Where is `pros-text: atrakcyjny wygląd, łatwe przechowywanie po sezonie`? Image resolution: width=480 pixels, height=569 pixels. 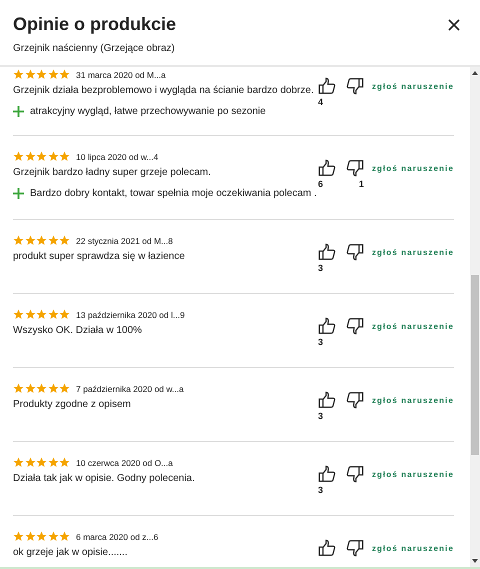
pros-text: atrakcyjny wygląd, łatwe przechowywanie po sezonie is located at coordinates (148, 111).